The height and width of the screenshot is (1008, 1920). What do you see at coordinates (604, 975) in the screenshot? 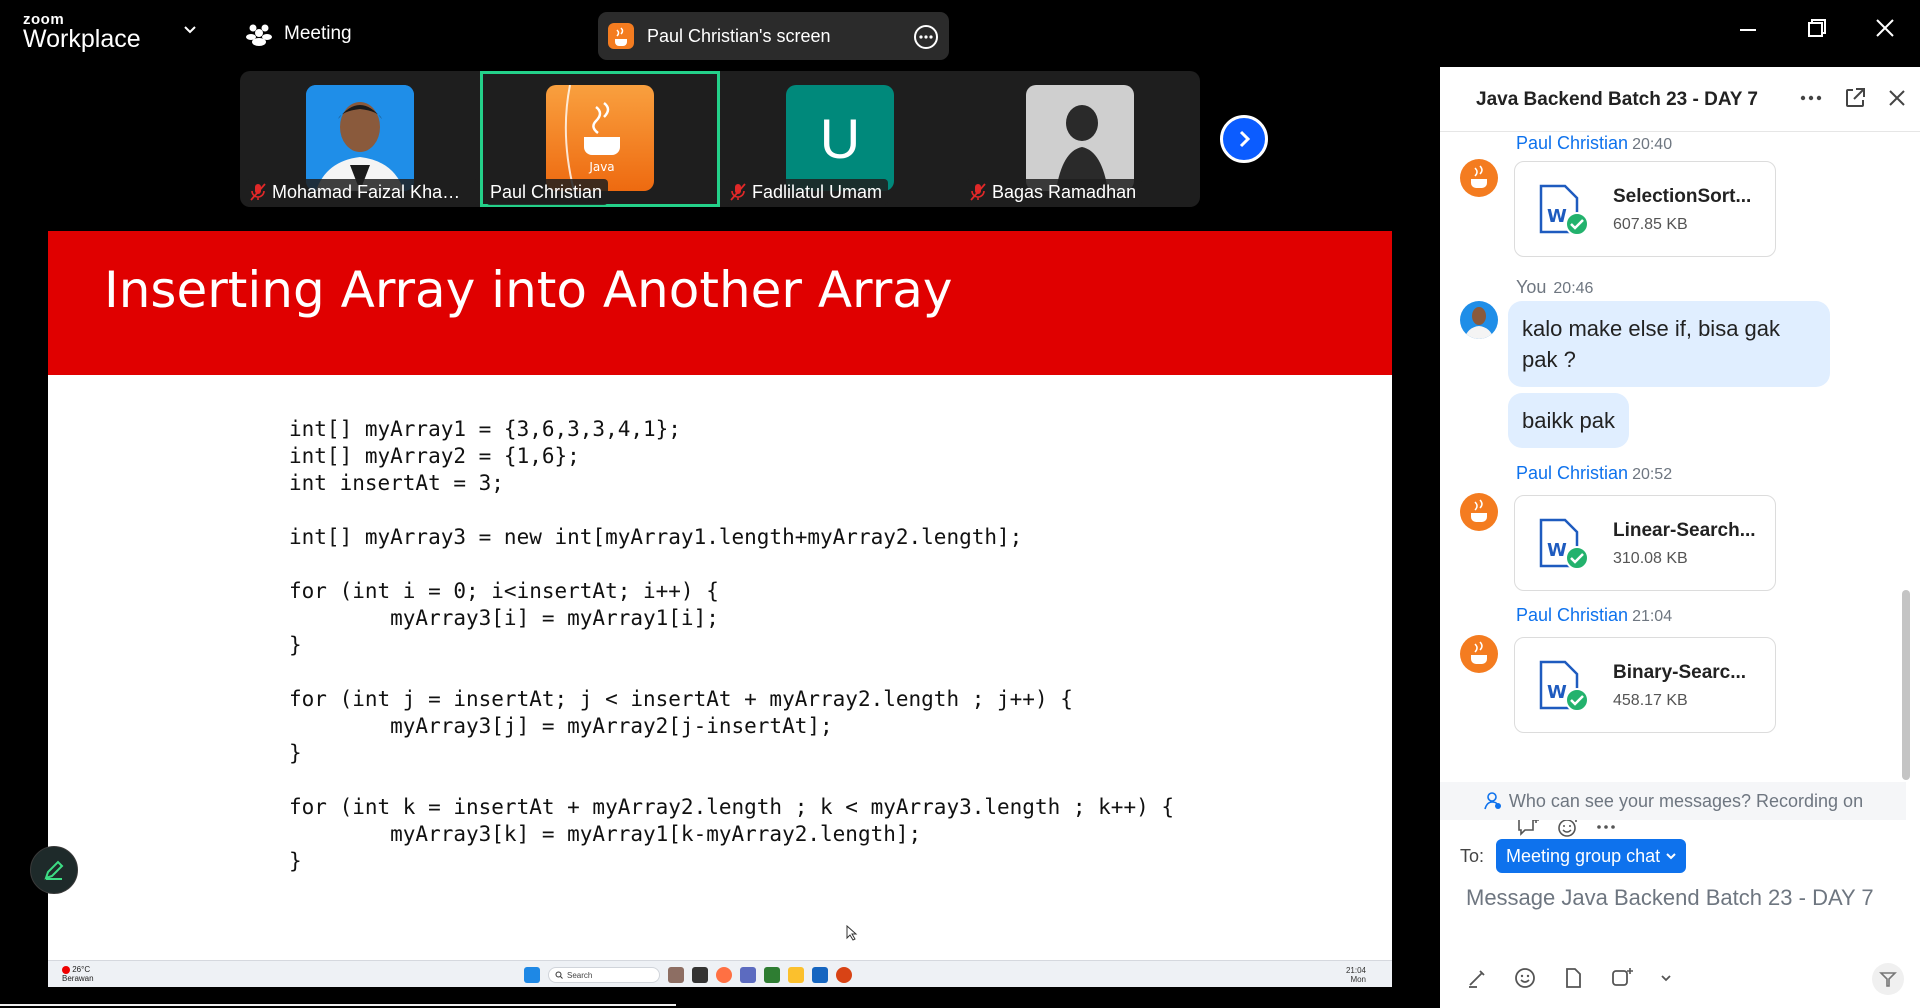
I see `taskbar-search: Search` at bounding box center [604, 975].